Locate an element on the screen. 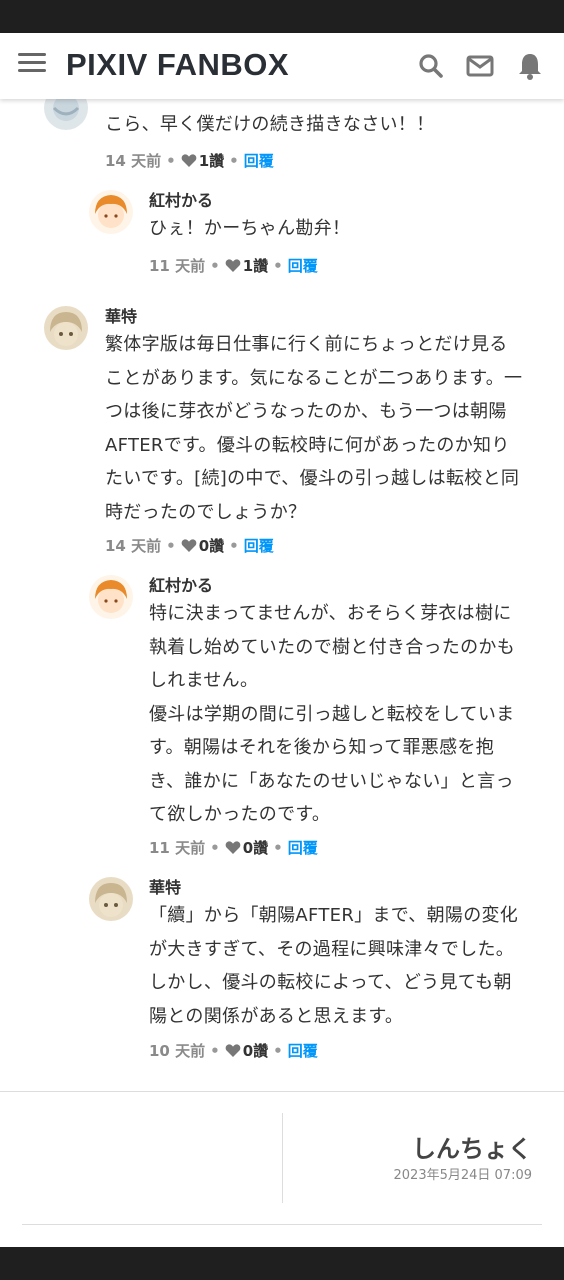 Image resolution: width=564 pixels, height=1280 pixels. search-icon is located at coordinates (431, 66).